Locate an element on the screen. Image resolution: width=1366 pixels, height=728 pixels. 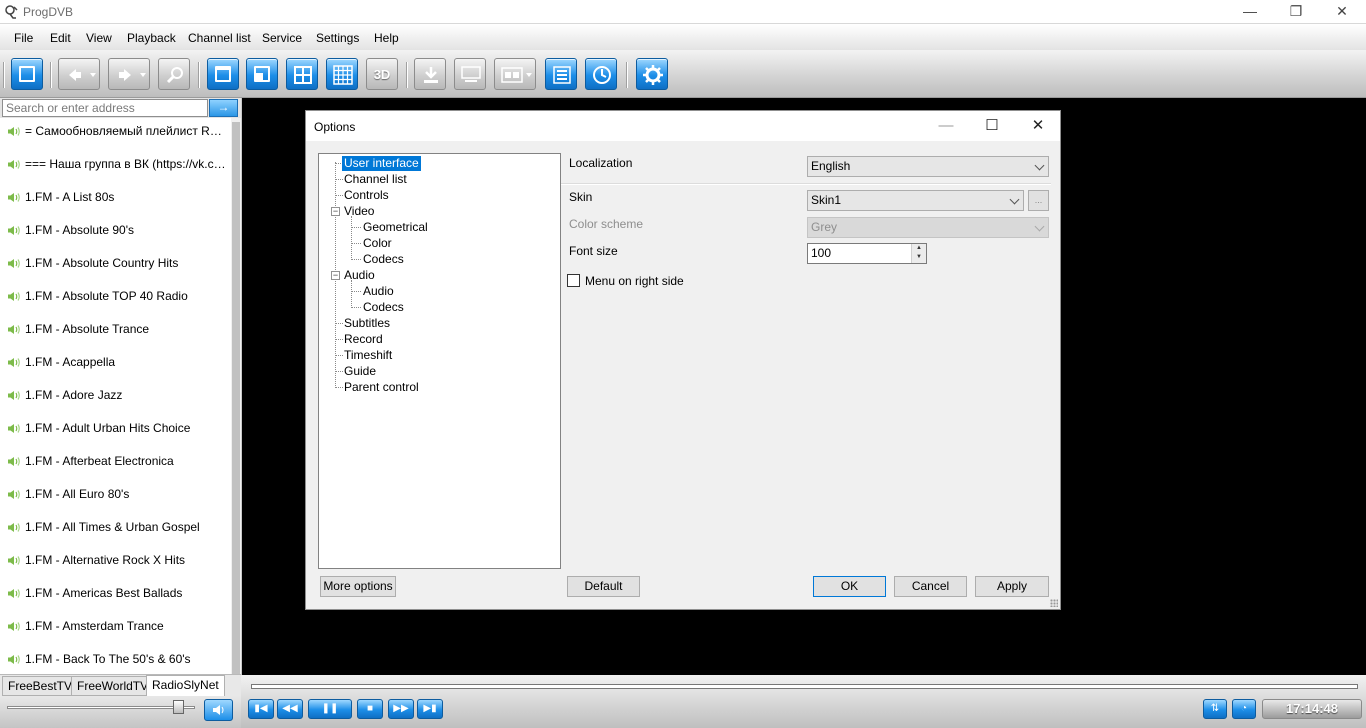
epg-list-button is located at coordinates (561, 74).